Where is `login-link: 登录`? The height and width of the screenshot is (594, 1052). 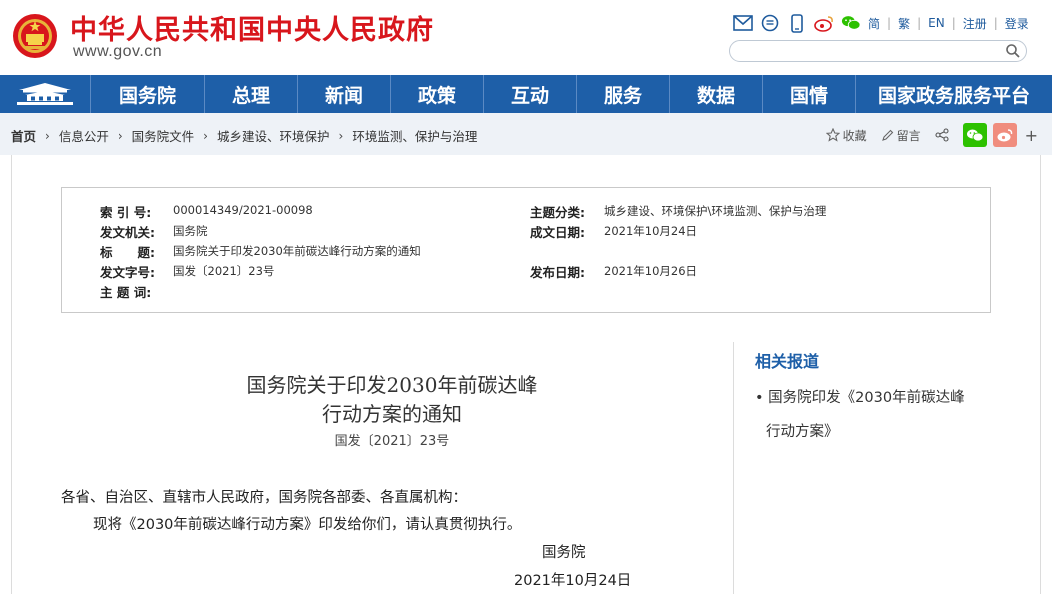 login-link: 登录 is located at coordinates (1017, 23).